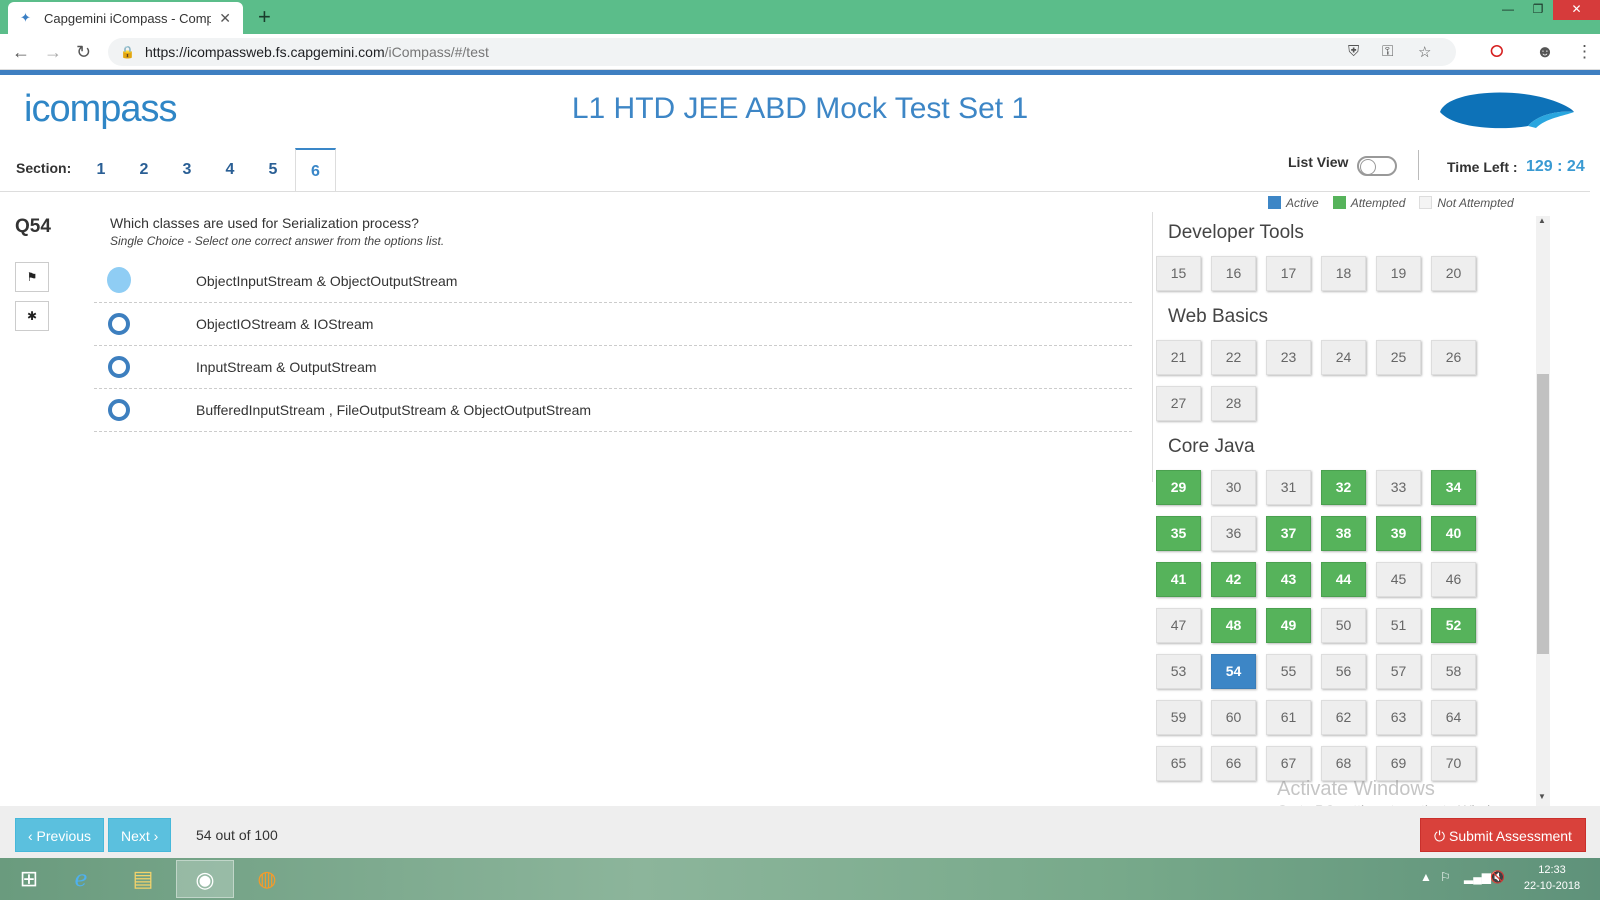  I want to click on option-2: ObjectIOStream & IOStream, so click(613, 324).